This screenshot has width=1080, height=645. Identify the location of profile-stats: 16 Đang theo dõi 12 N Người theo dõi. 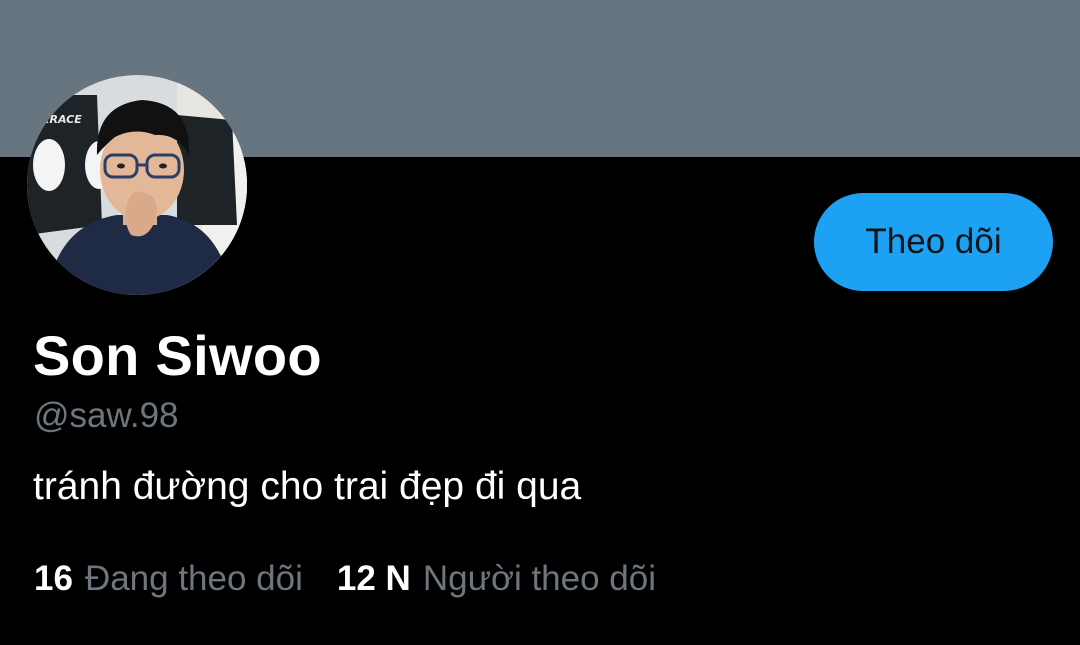
(345, 579).